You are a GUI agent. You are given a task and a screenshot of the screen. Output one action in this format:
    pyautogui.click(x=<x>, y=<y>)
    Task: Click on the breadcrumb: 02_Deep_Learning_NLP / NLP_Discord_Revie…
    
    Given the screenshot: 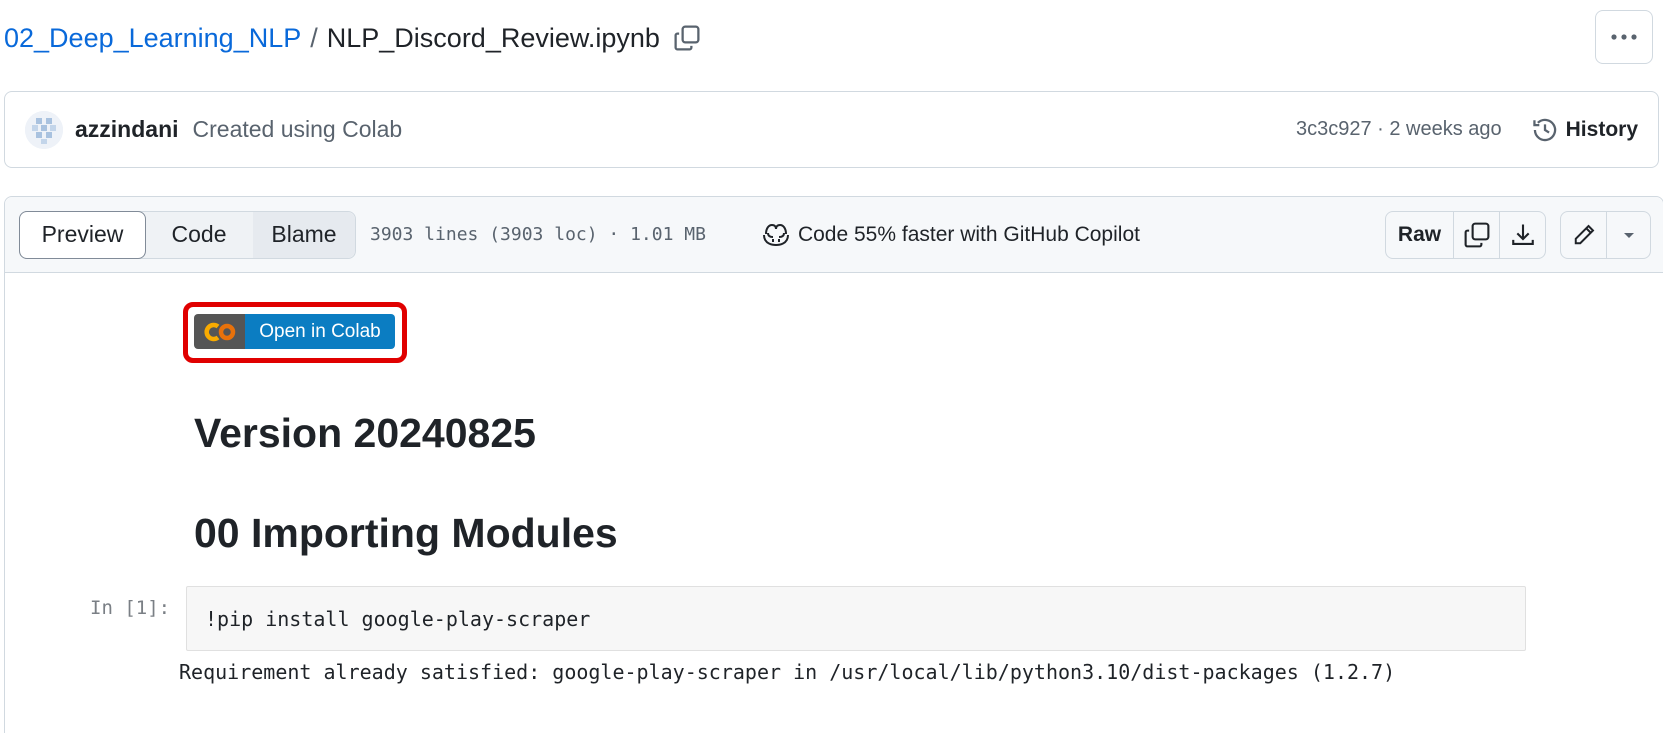 What is the action you would take?
    pyautogui.click(x=353, y=38)
    